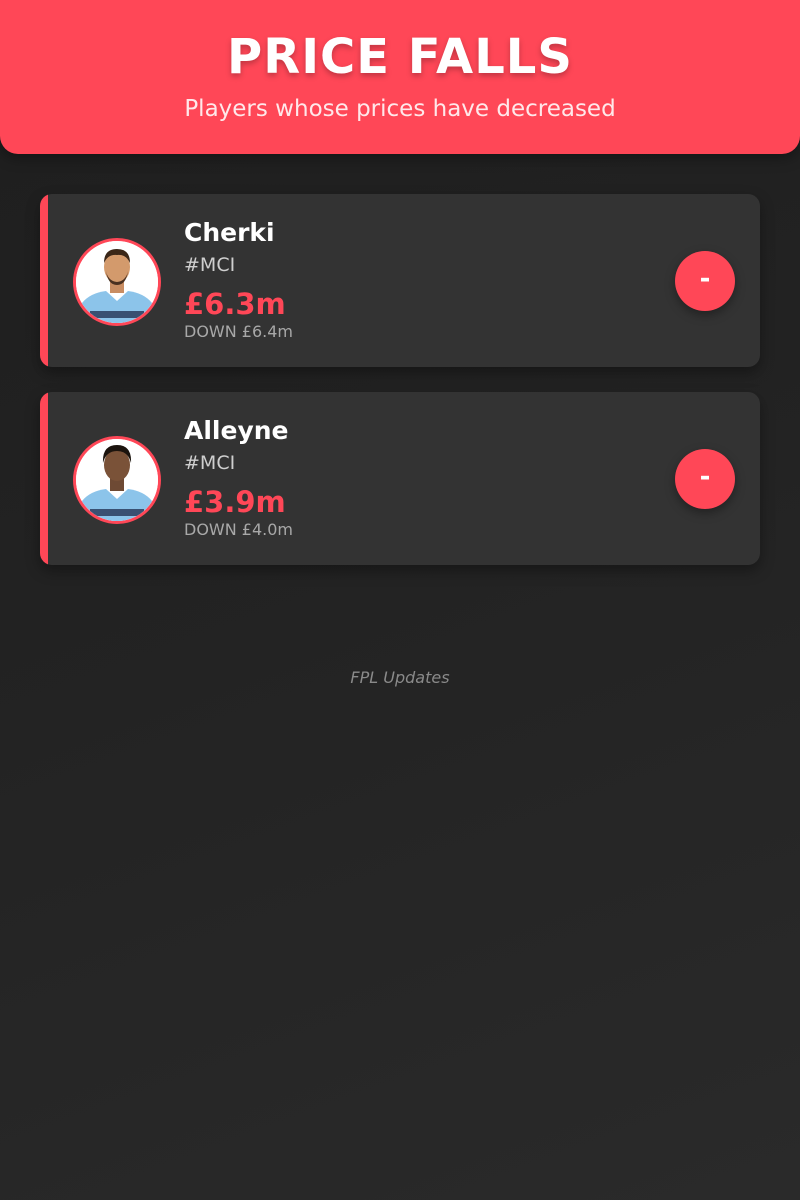  I want to click on footer-credit: FPL Updates, so click(400, 677).